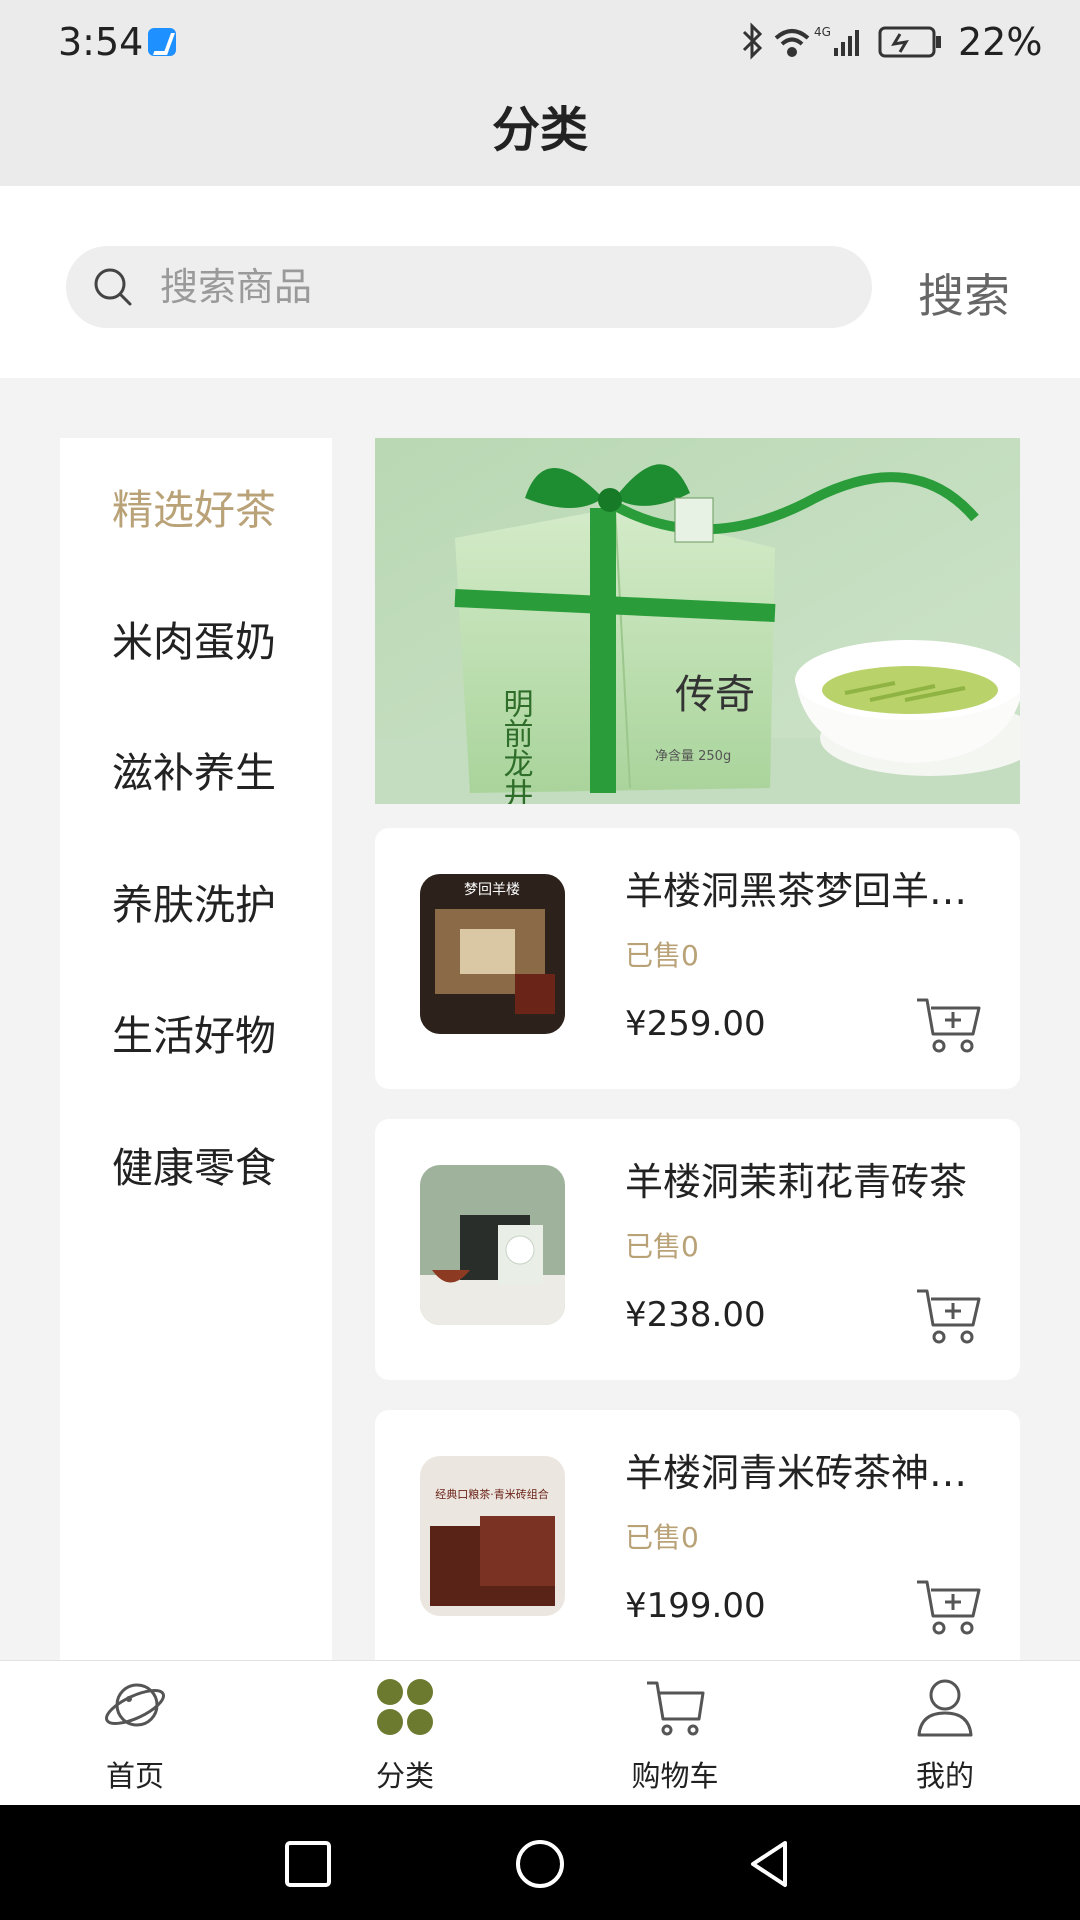 Image resolution: width=1080 pixels, height=1920 pixels. I want to click on signal-icon, so click(846, 43).